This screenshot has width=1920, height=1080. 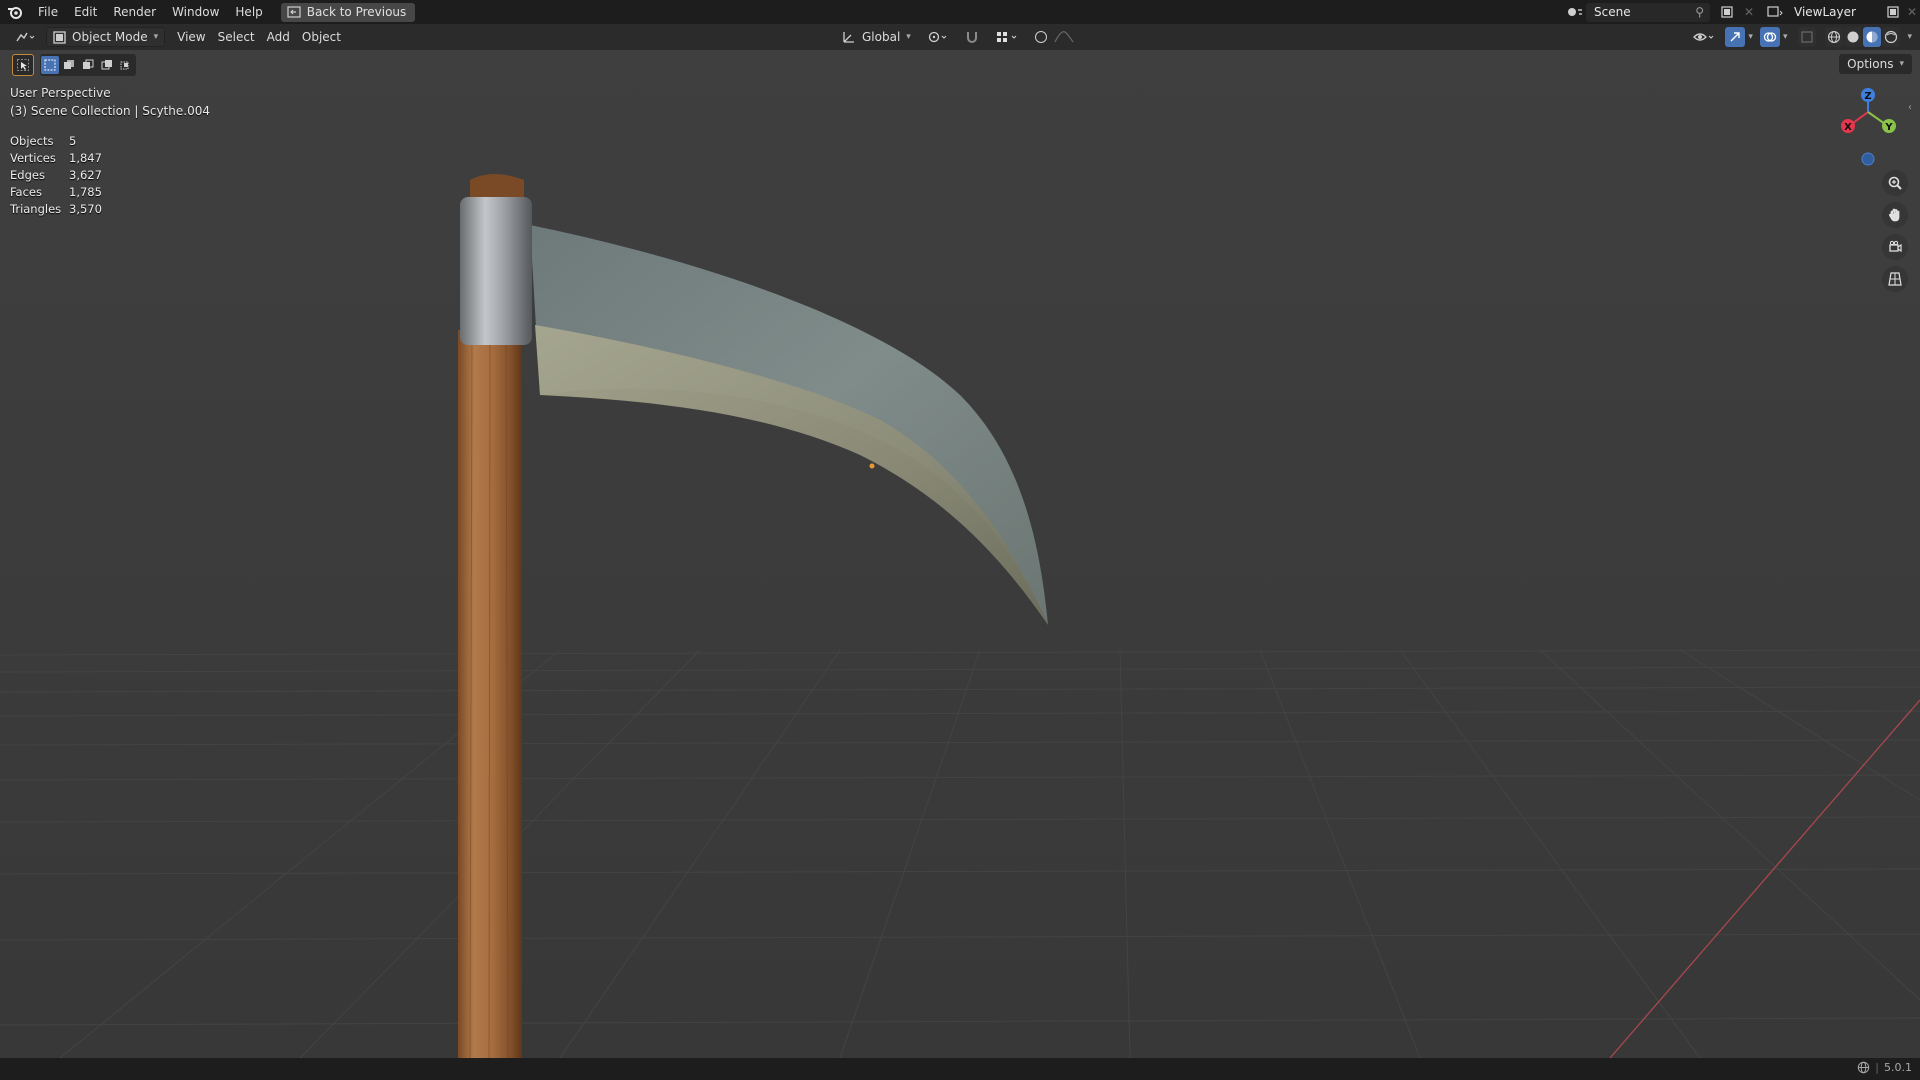 What do you see at coordinates (294, 12) in the screenshot?
I see `back-icon` at bounding box center [294, 12].